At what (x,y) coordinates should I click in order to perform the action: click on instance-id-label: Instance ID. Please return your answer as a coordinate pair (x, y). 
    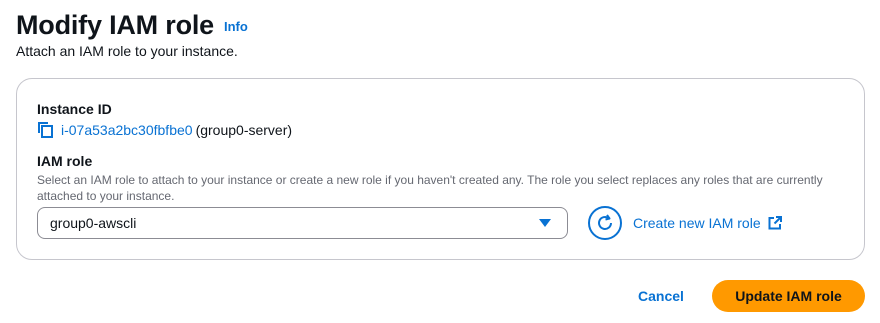
    Looking at the image, I should click on (74, 109).